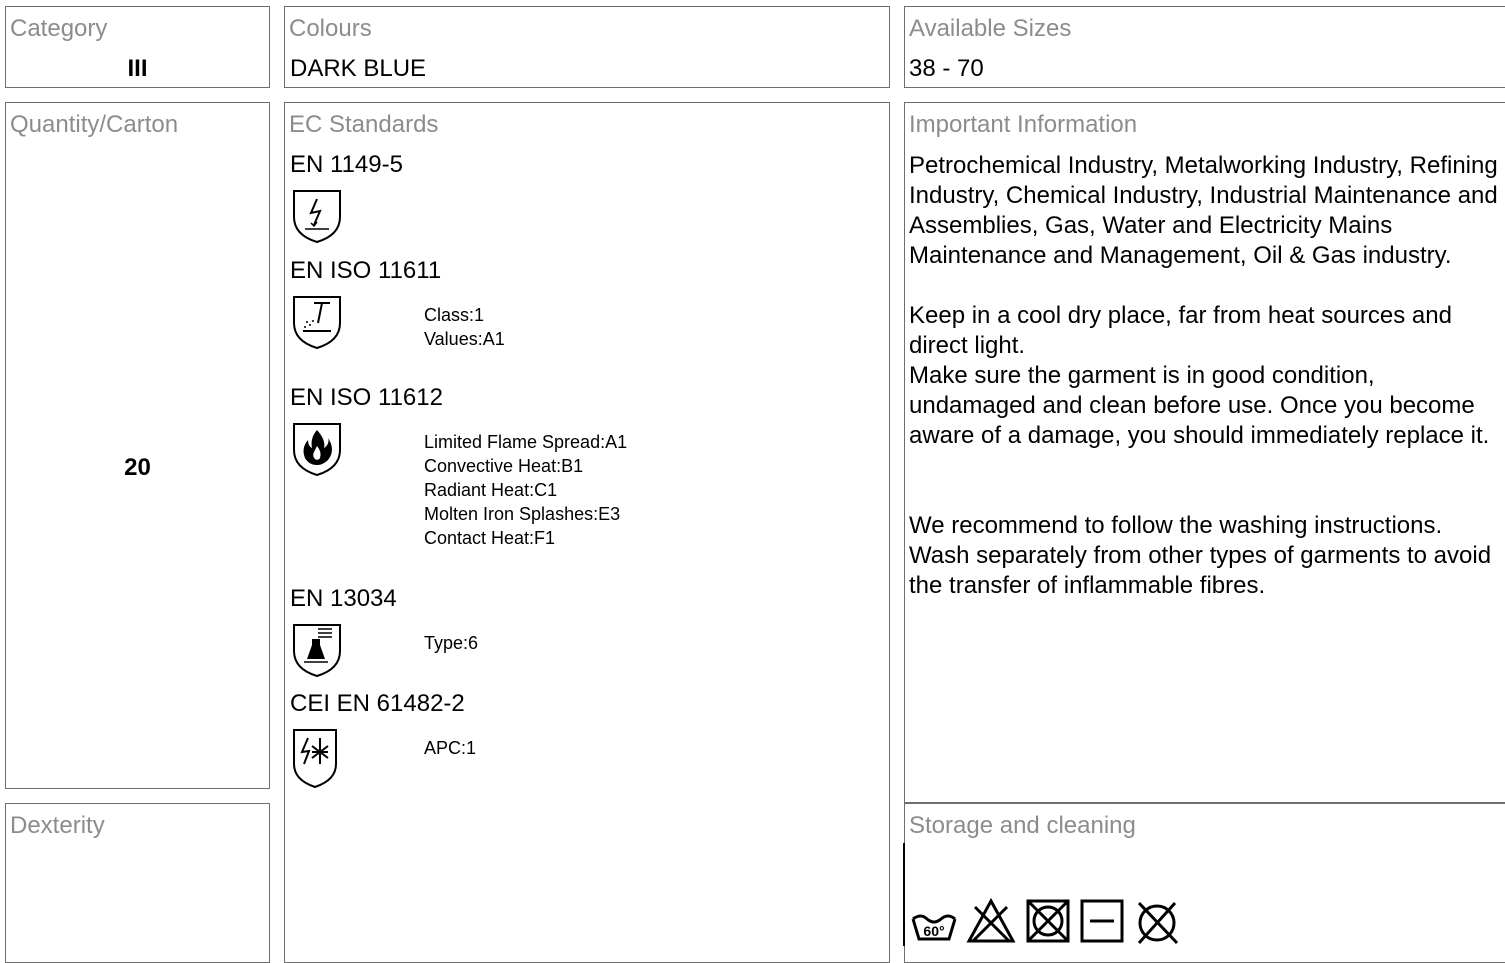 The height and width of the screenshot is (963, 1505). What do you see at coordinates (1204, 883) in the screenshot?
I see `storage-box: Storage and cleaning 60°` at bounding box center [1204, 883].